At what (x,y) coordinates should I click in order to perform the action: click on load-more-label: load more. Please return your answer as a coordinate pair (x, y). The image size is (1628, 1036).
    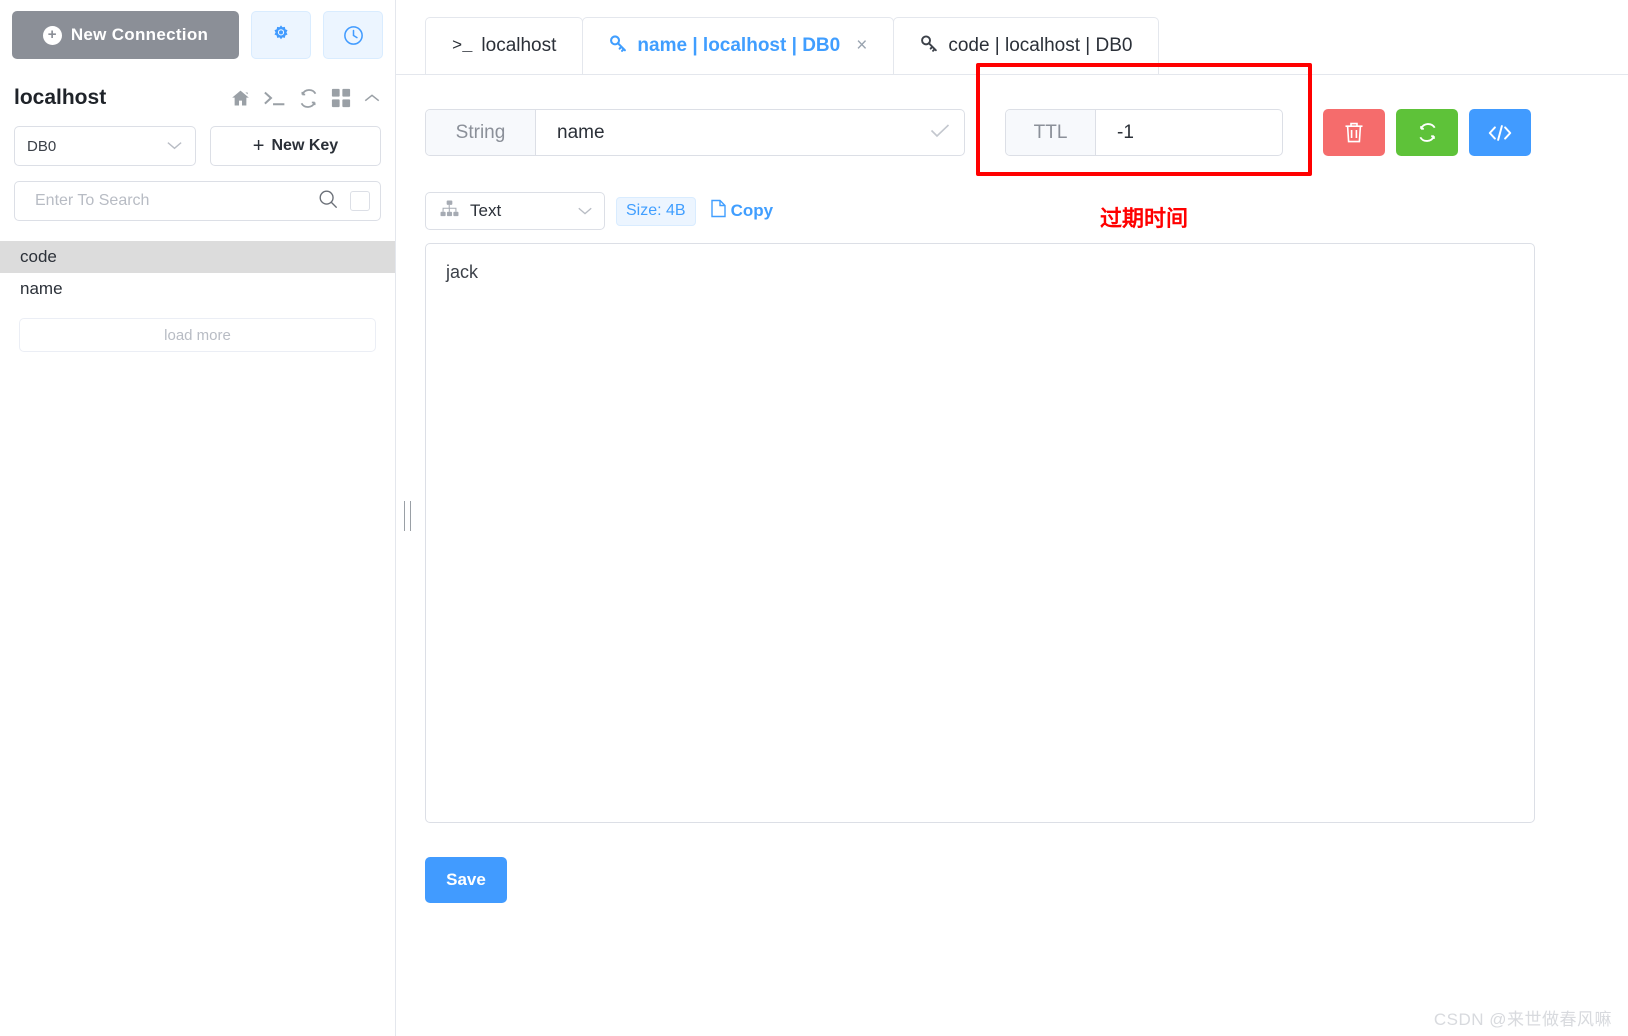
    Looking at the image, I should click on (197, 335).